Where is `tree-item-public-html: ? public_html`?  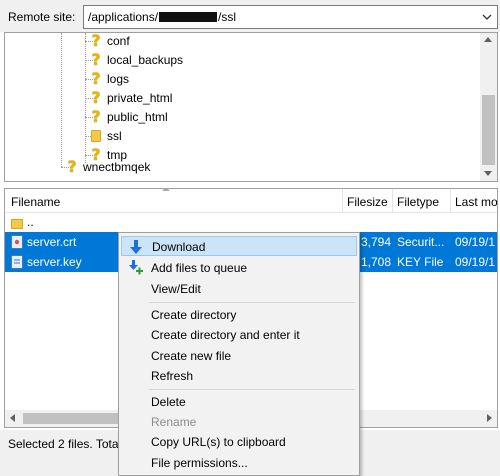 tree-item-public-html: ? public_html is located at coordinates (128, 116).